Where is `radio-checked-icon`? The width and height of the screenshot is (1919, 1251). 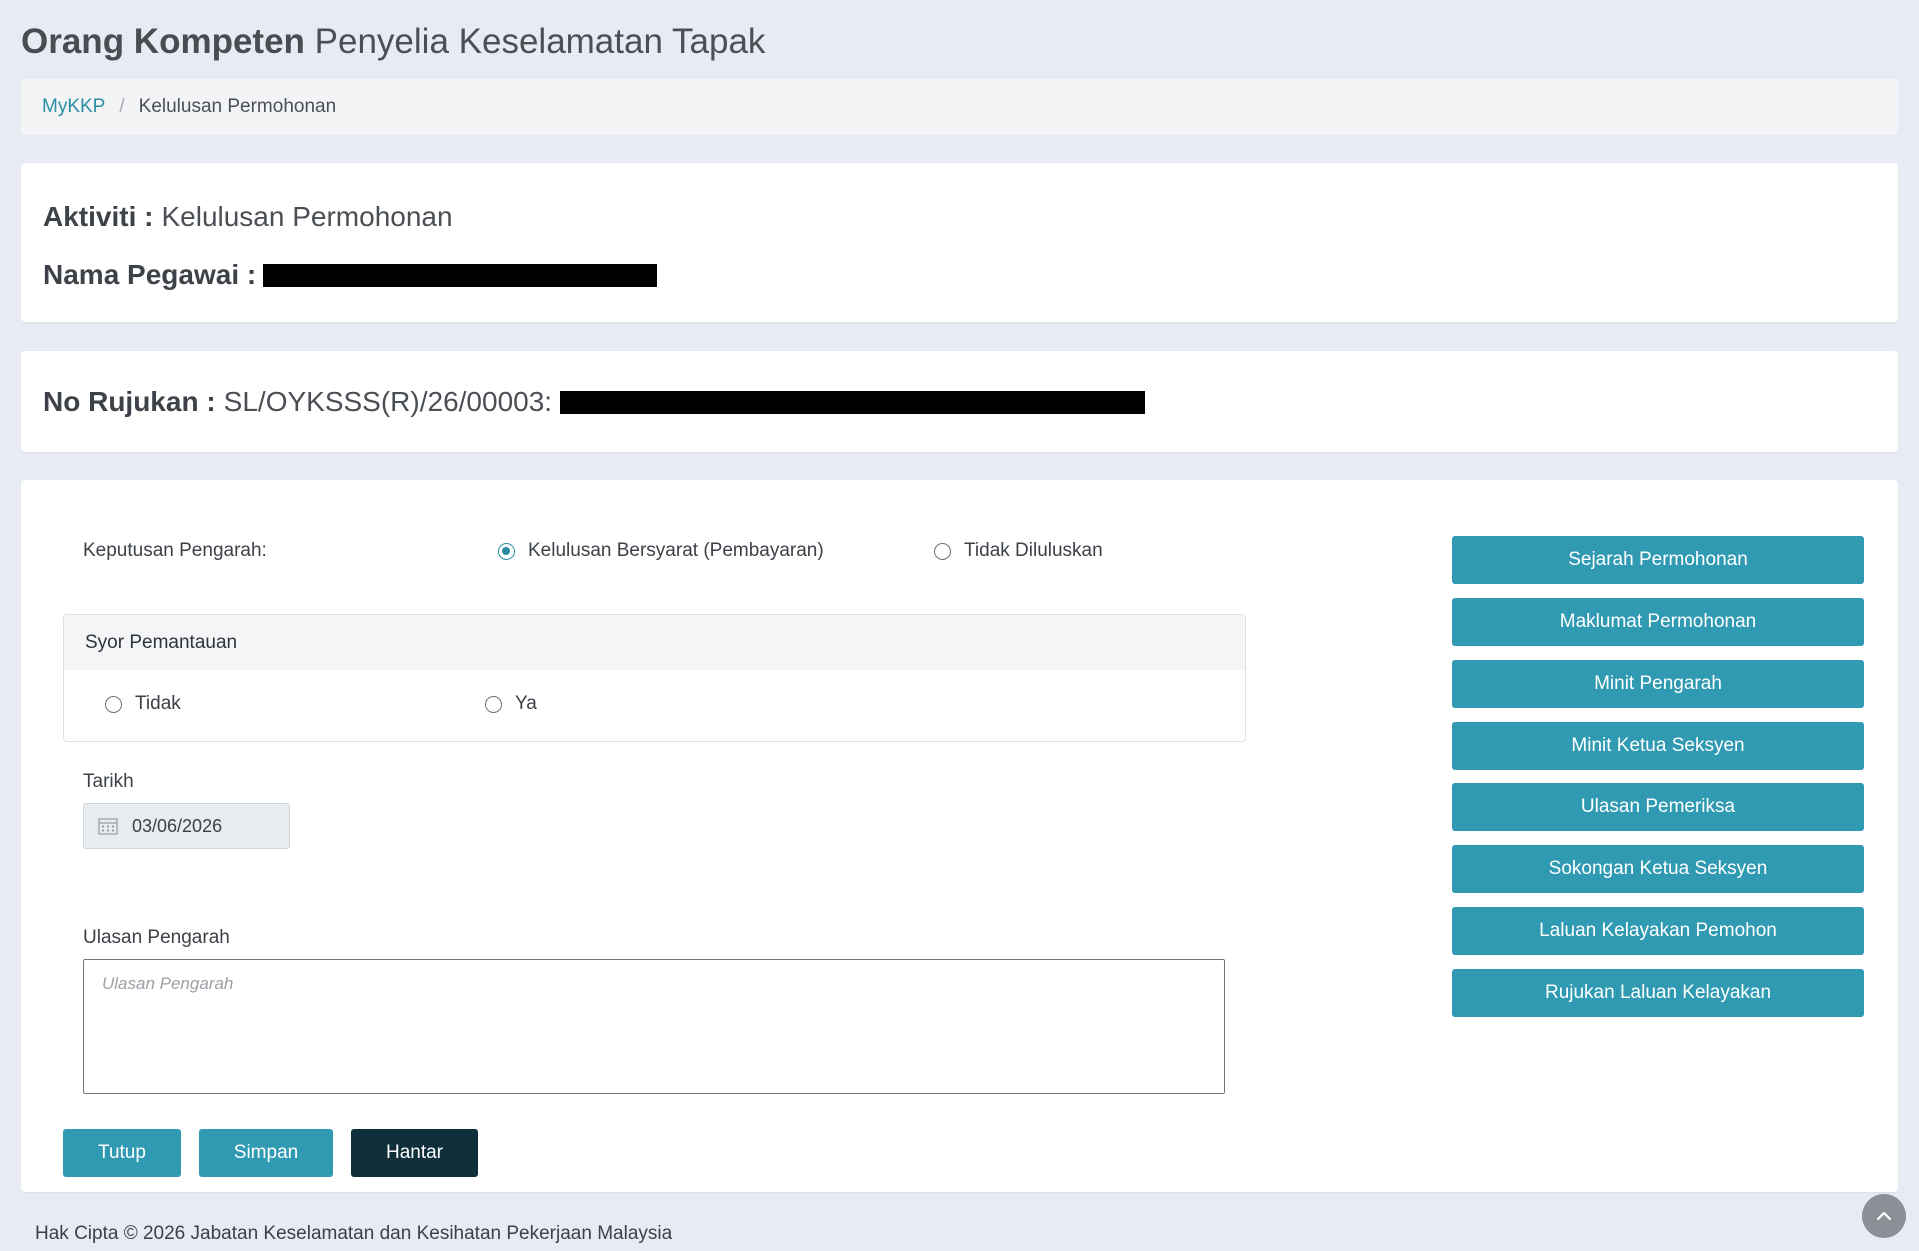 radio-checked-icon is located at coordinates (506, 551).